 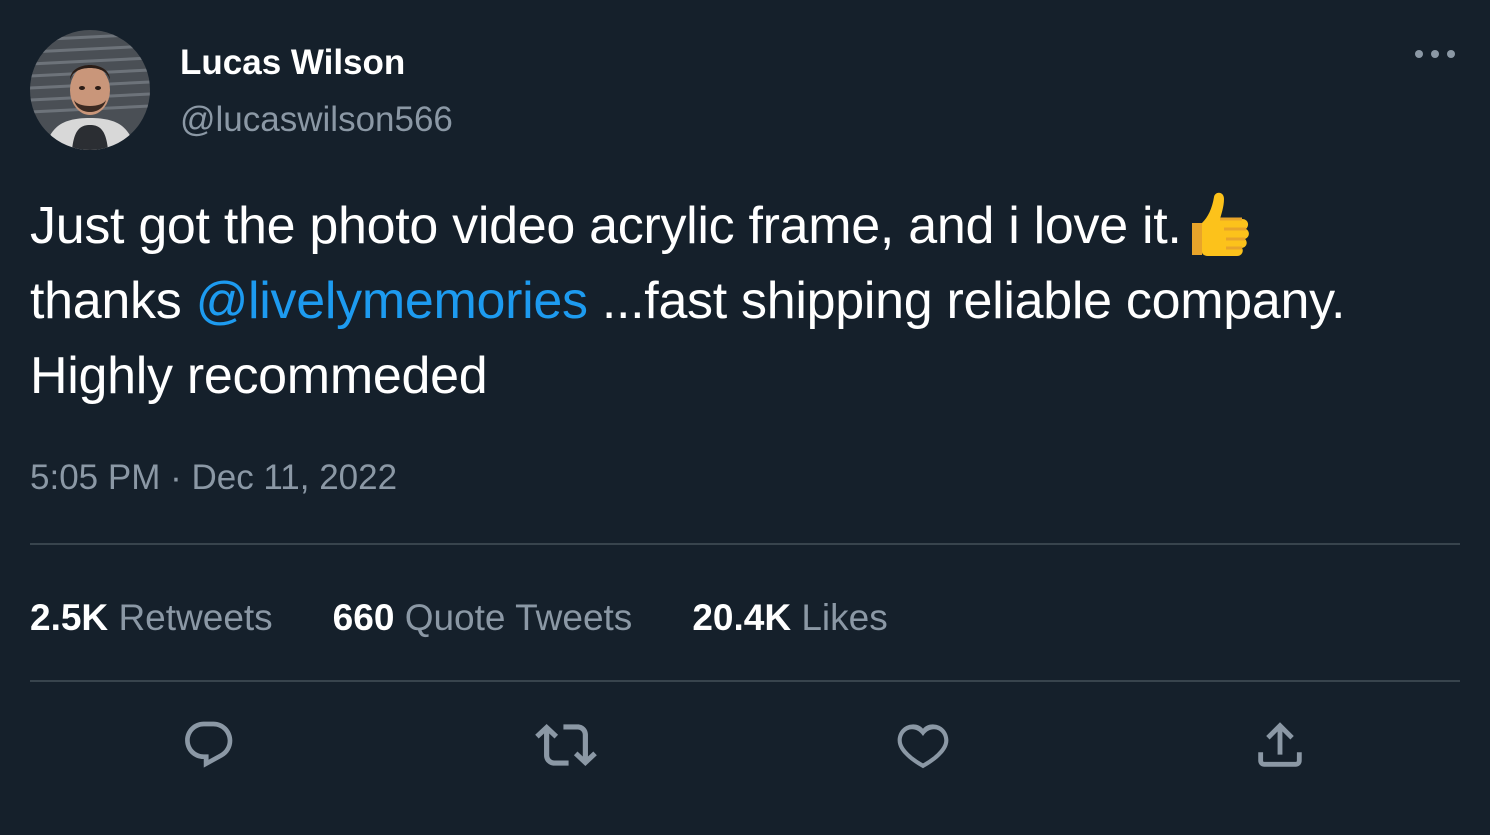 What do you see at coordinates (742, 617) in the screenshot?
I see `likes-count: 20.4K` at bounding box center [742, 617].